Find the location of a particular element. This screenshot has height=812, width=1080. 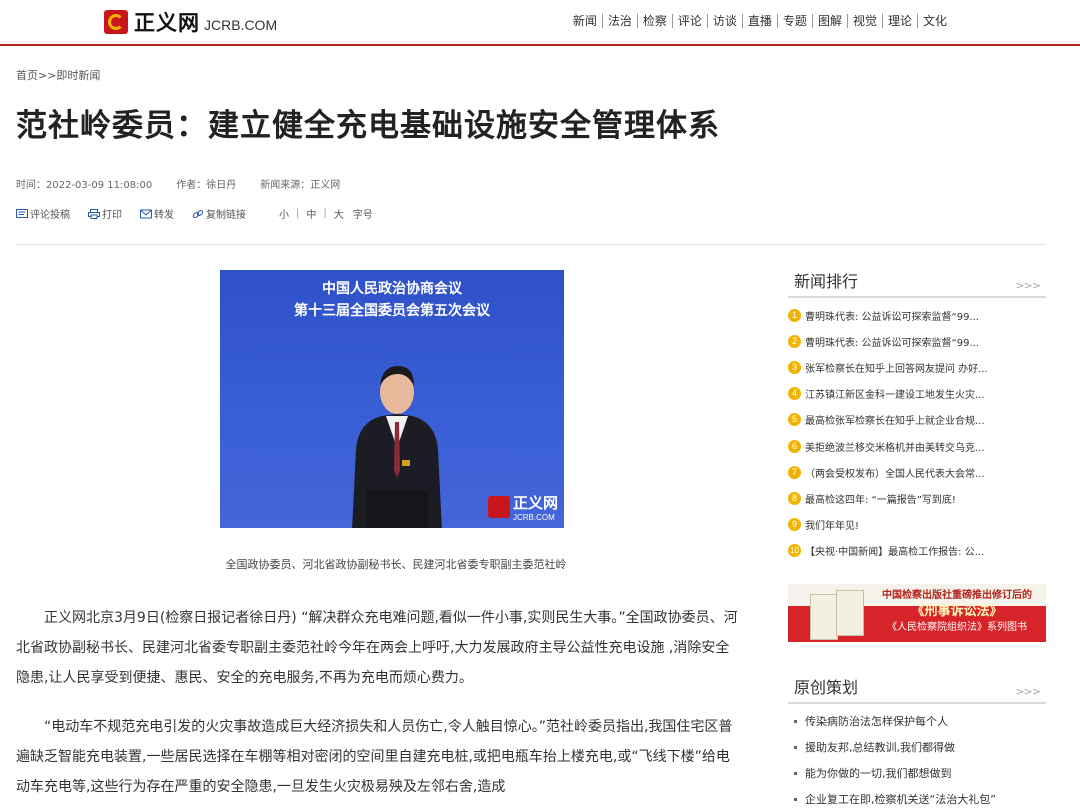

plan-item: 援助友邦,总结教训,我们都得做 is located at coordinates (917, 747).